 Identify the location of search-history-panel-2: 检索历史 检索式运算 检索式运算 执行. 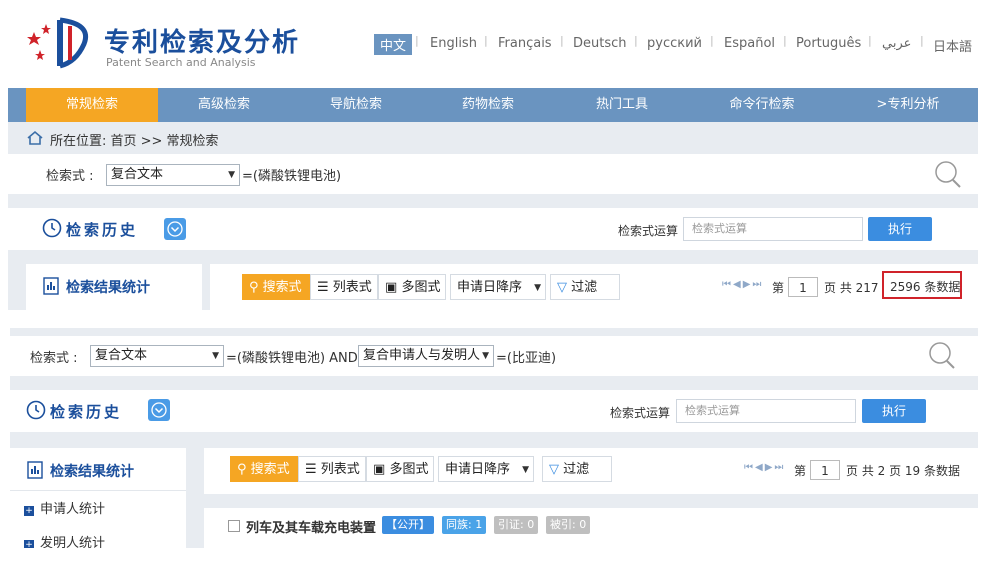
(494, 411).